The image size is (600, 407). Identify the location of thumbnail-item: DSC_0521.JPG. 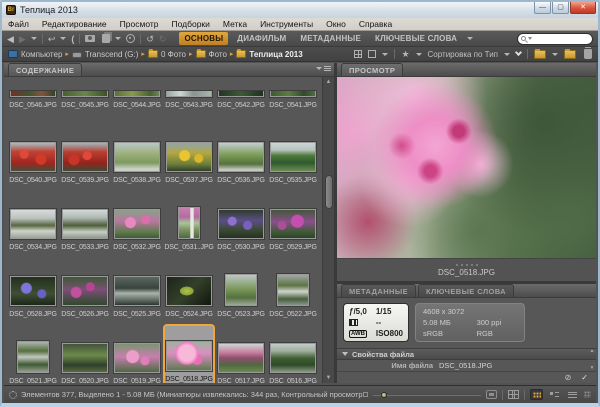
(33, 353).